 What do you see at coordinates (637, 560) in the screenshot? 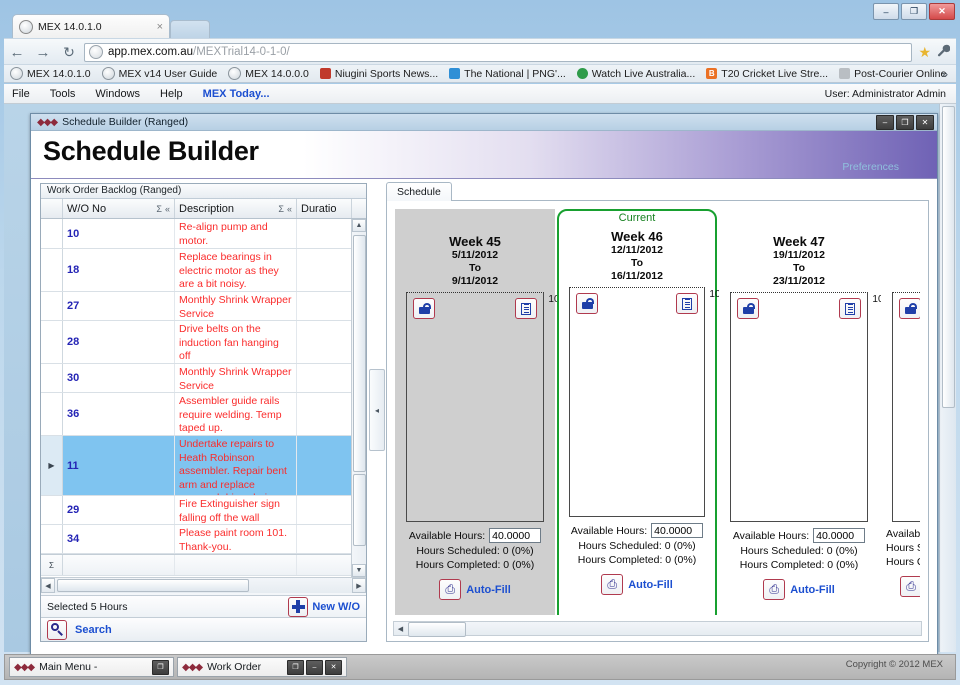
I see `hours-completed: Hours Completed: 0 (0%)` at bounding box center [637, 560].